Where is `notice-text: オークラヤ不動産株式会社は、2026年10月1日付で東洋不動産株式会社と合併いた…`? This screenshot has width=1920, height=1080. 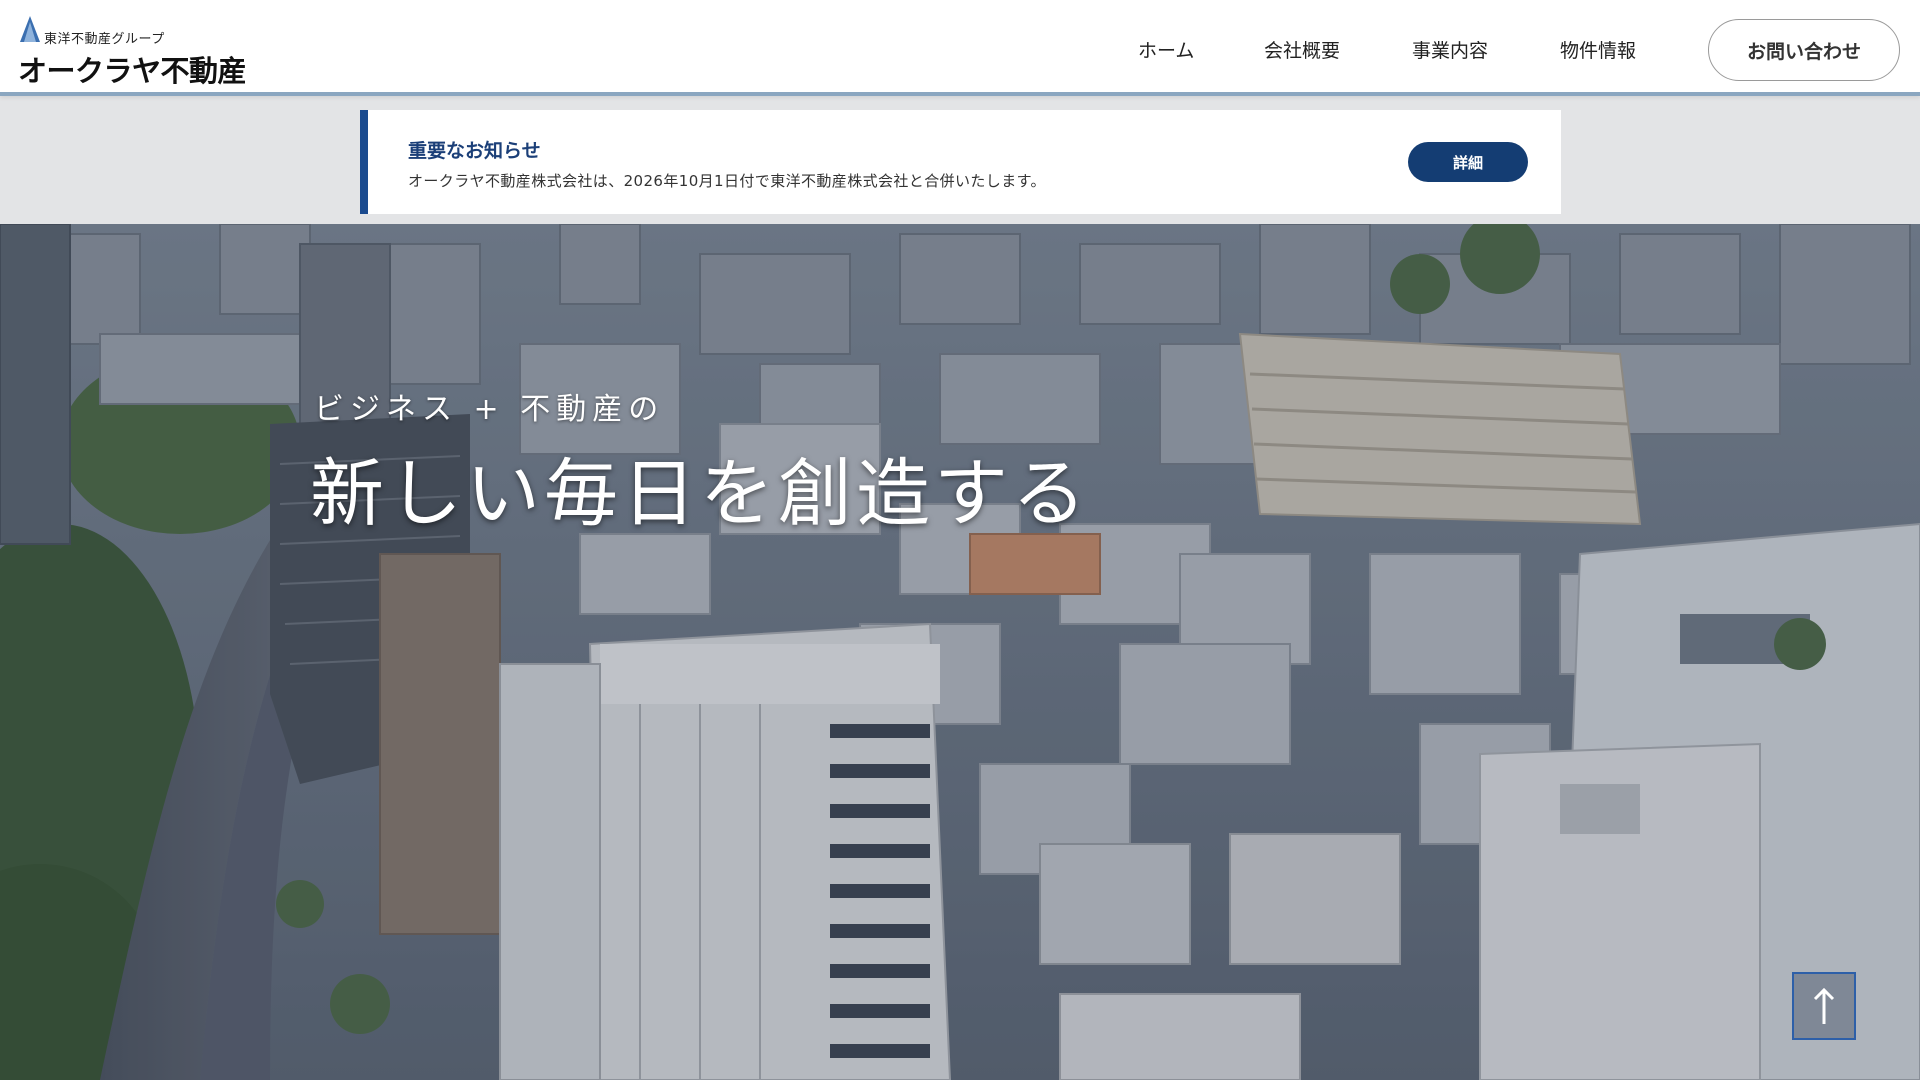 notice-text: オークラヤ不動産株式会社は、2026年10月1日付で東洋不動産株式会社と合併いた… is located at coordinates (727, 181).